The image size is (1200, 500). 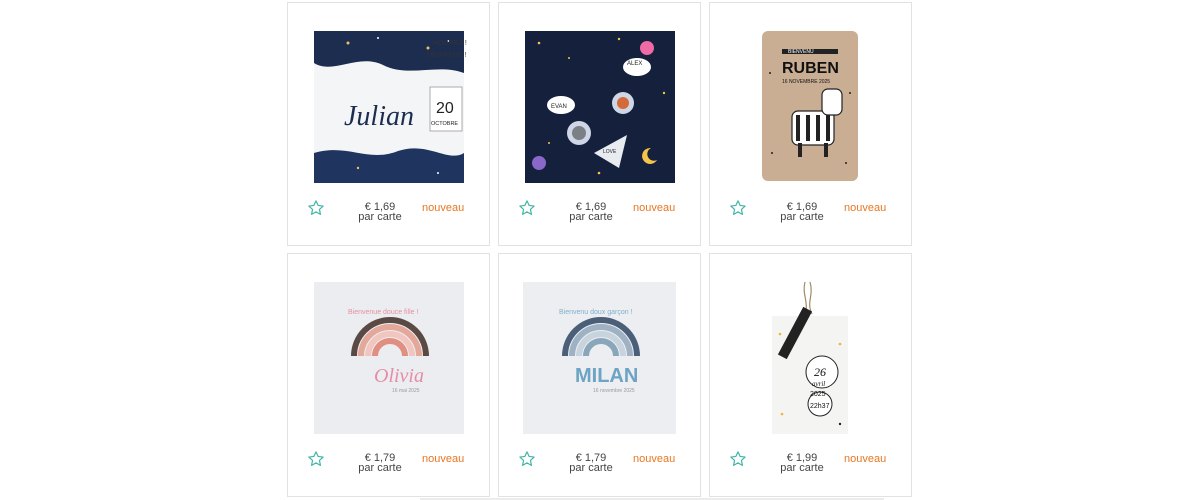 I want to click on product-image: BIENVENU RUBEN 16 NOVEMBRE 2025, so click(x=810, y=98).